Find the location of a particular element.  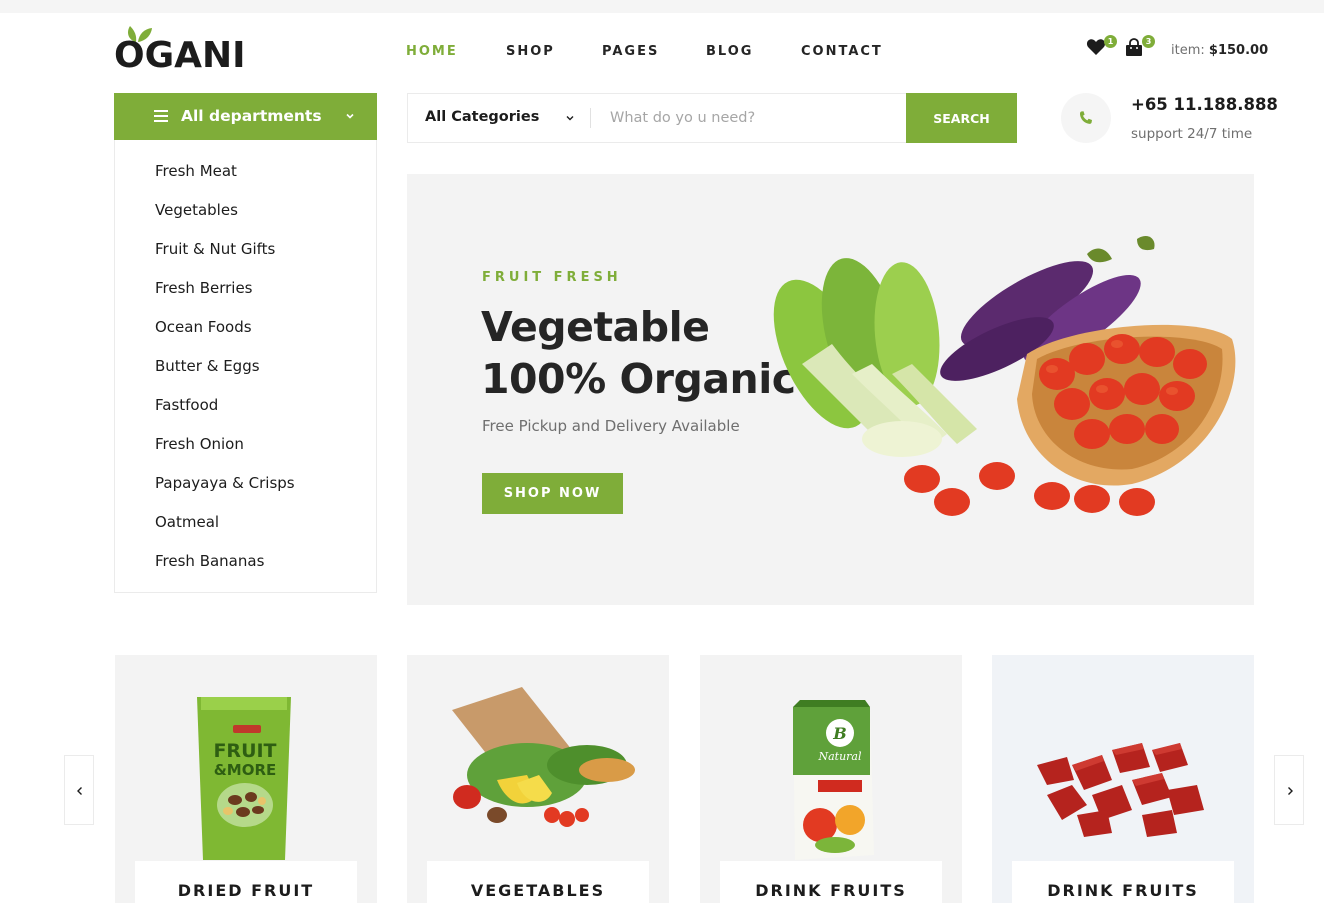

shop-now-button: SHOP NOW is located at coordinates (552, 493).